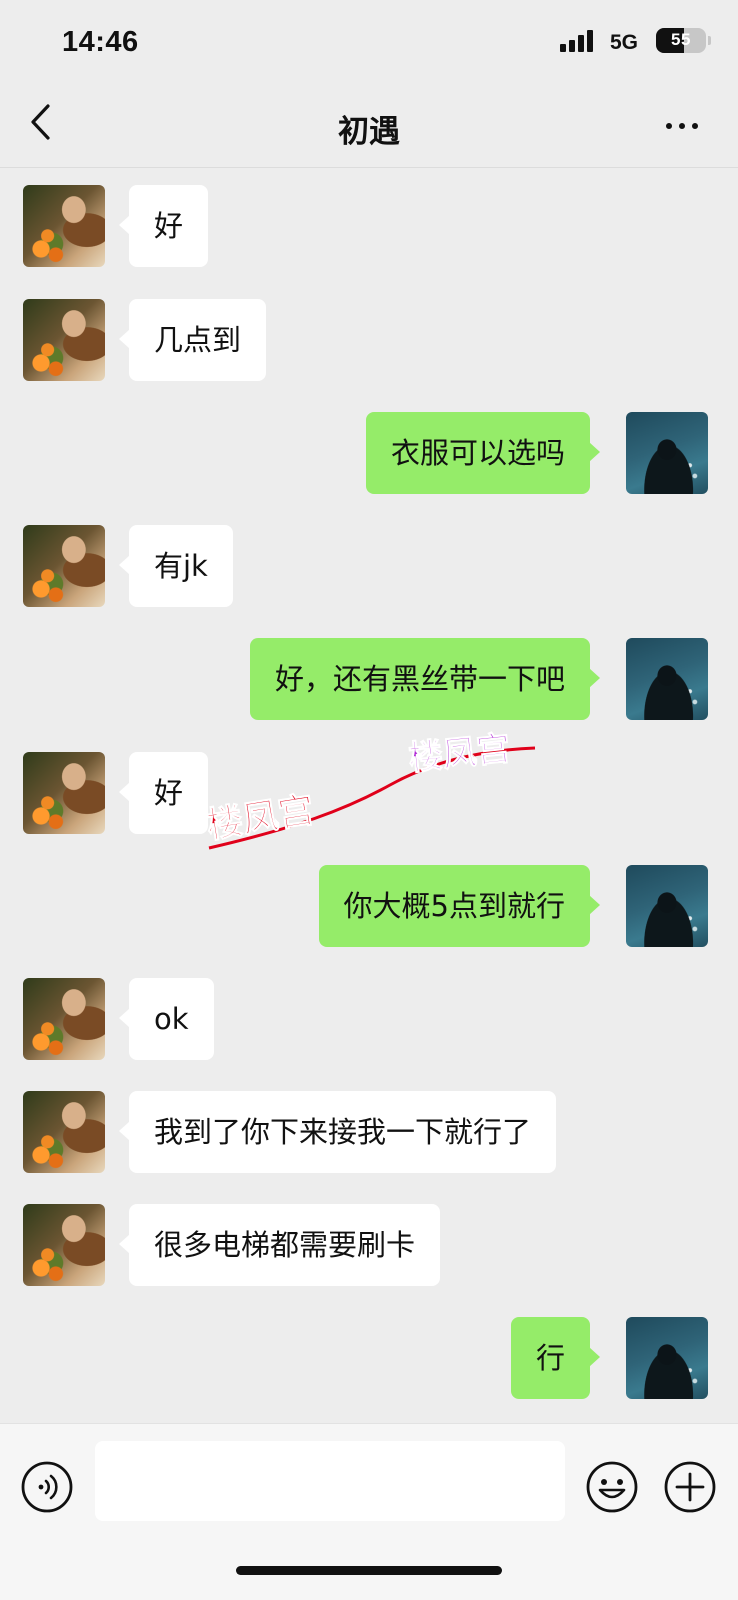  I want to click on home-indicator, so click(369, 1570).